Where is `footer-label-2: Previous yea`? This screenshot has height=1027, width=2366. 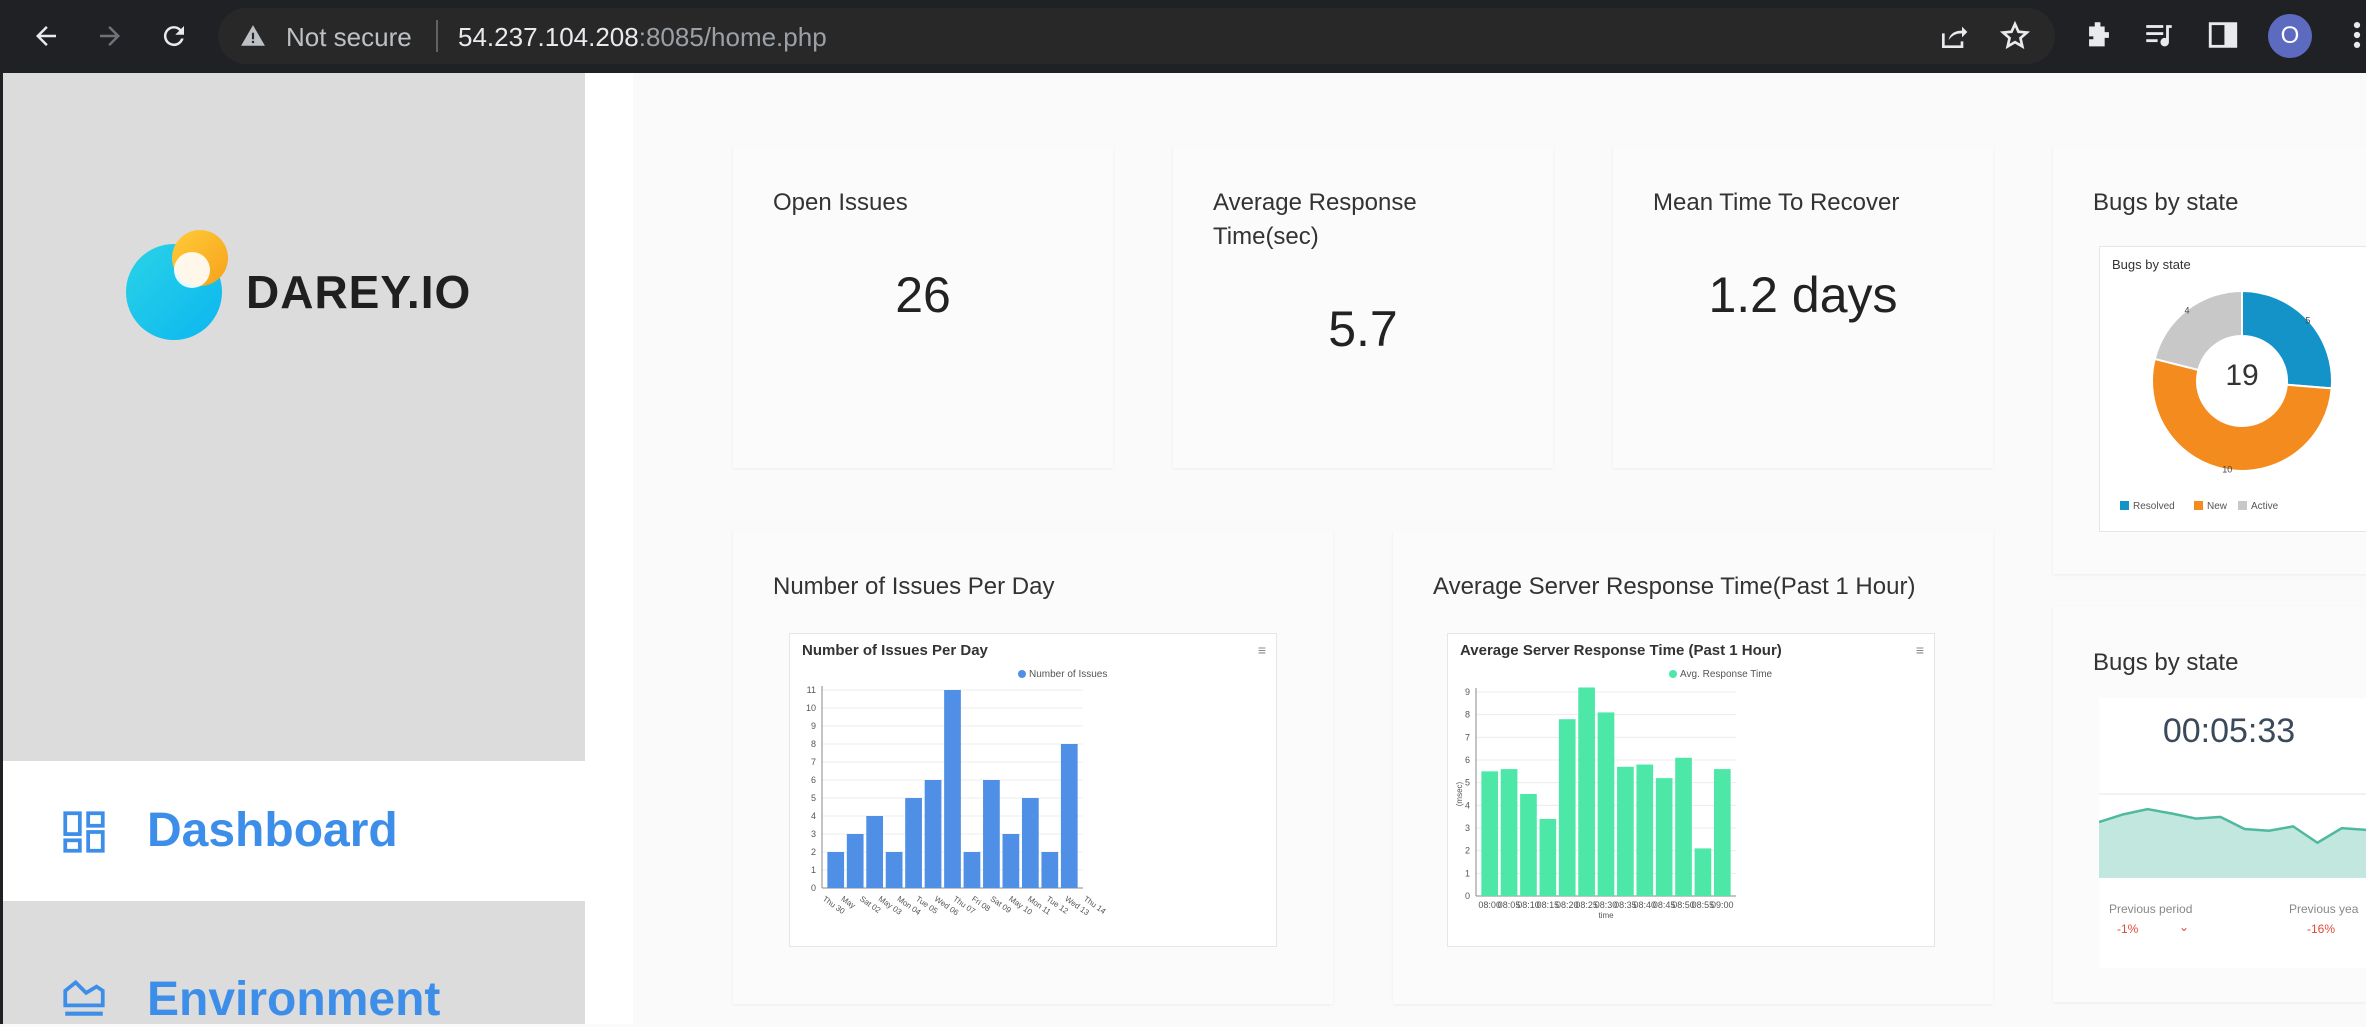
footer-label-2: Previous yea is located at coordinates (2324, 909).